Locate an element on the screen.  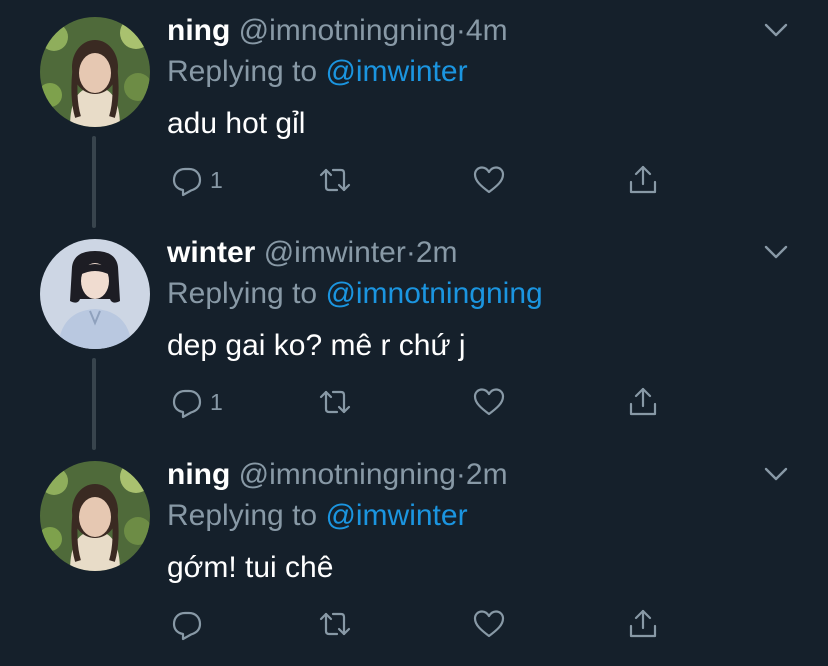
tweet-text: gớm! tui chê is located at coordinates (250, 567).